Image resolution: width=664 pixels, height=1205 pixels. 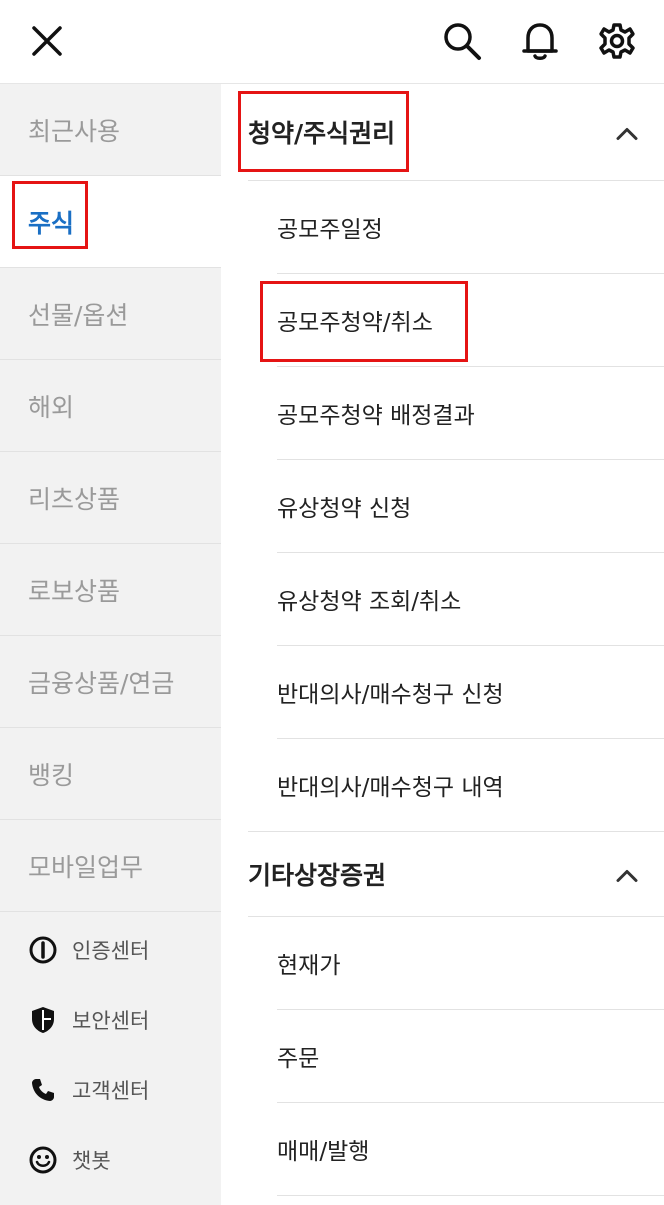 What do you see at coordinates (470, 506) in the screenshot?
I see `menu-item-rights-offering-apply: 유상청약 신청` at bounding box center [470, 506].